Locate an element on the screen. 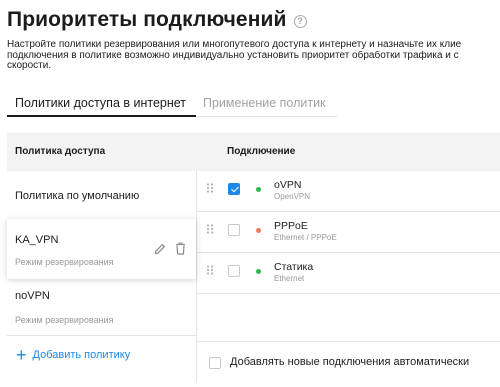  connection-name: Статика is located at coordinates (294, 267).